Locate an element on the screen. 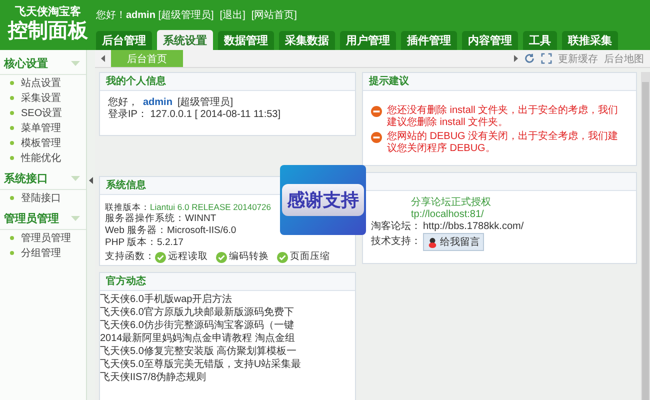  news-link: 飞天侠5.0至尊版完美无错版，支持U站采集最 is located at coordinates (227, 364).